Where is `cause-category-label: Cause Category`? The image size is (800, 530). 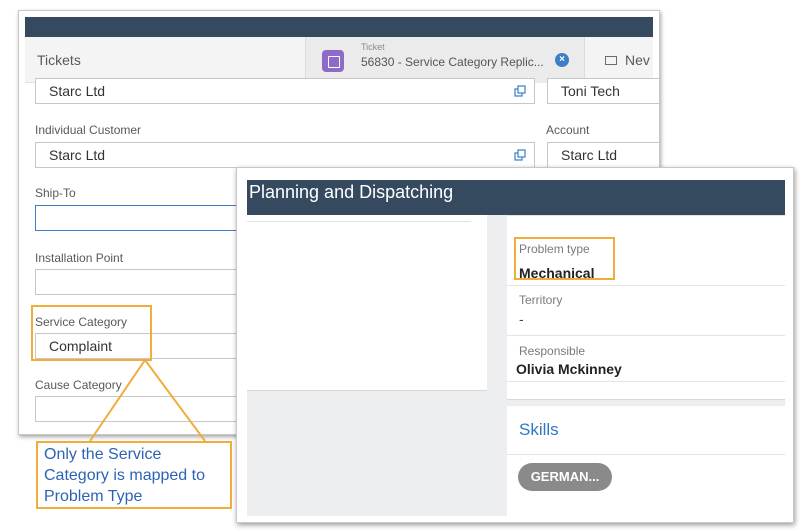 cause-category-label: Cause Category is located at coordinates (78, 385).